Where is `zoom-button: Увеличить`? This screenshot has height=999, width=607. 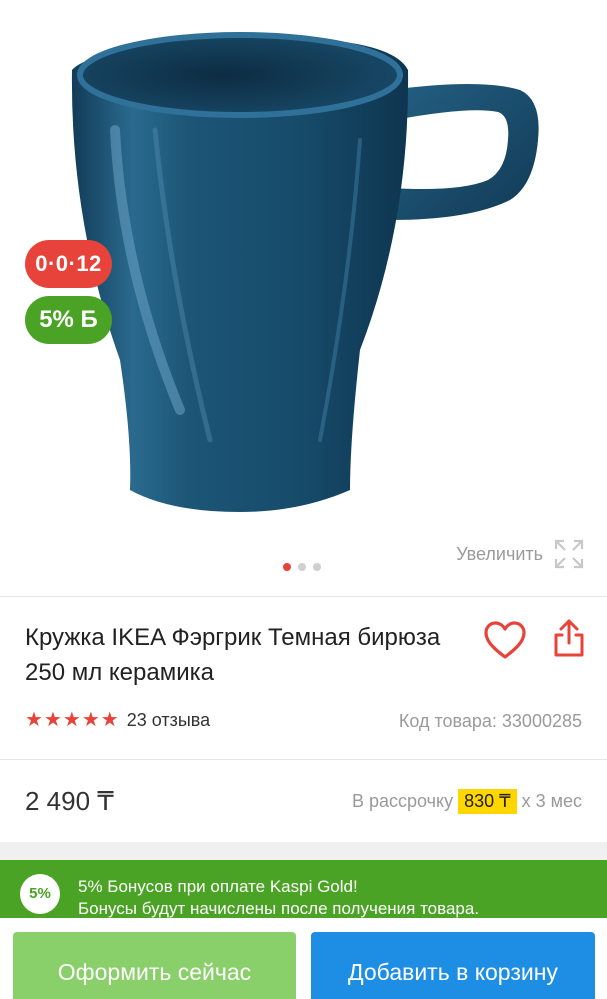
zoom-button: Увеличить is located at coordinates (520, 554).